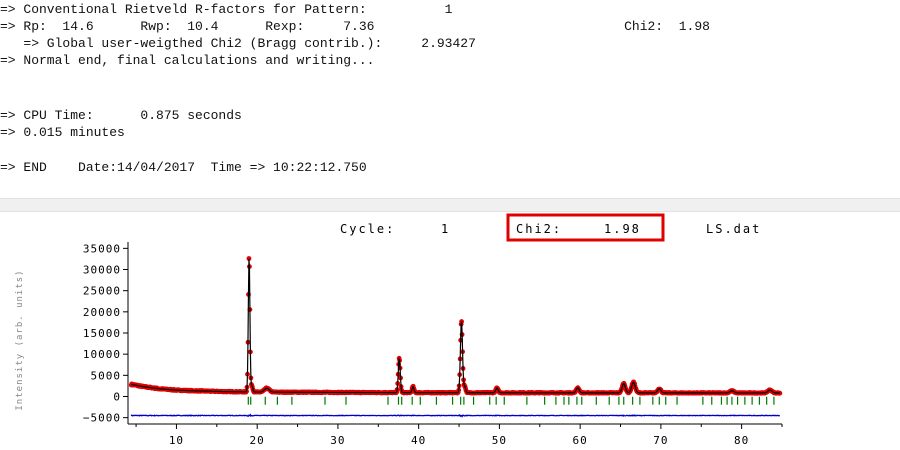 This screenshot has width=900, height=450. Describe the element at coordinates (622, 229) in the screenshot. I see `chi2-value: 1.98` at that location.